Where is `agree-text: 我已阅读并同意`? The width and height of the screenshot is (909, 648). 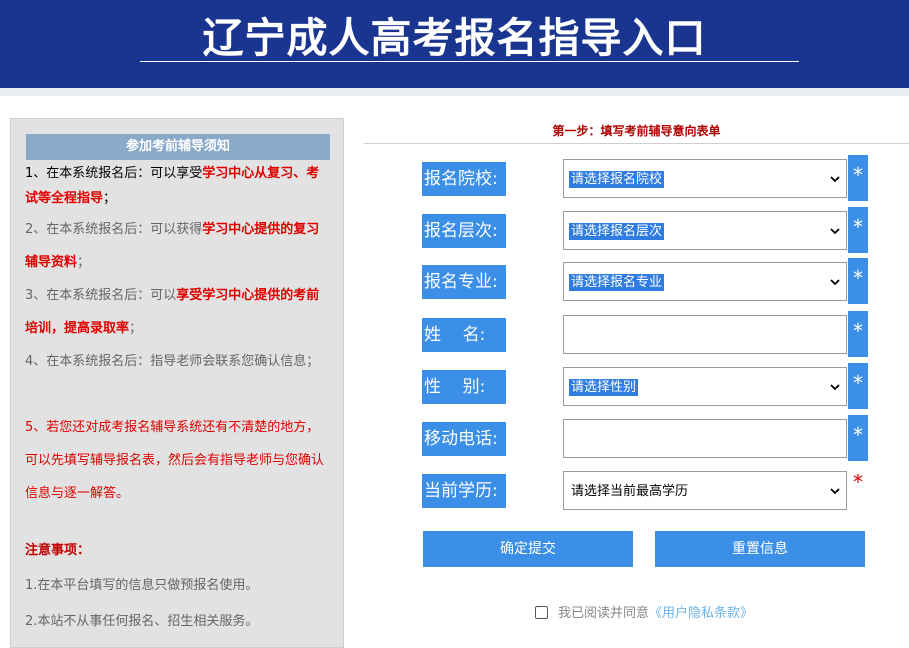
agree-text: 我已阅读并同意 is located at coordinates (604, 613).